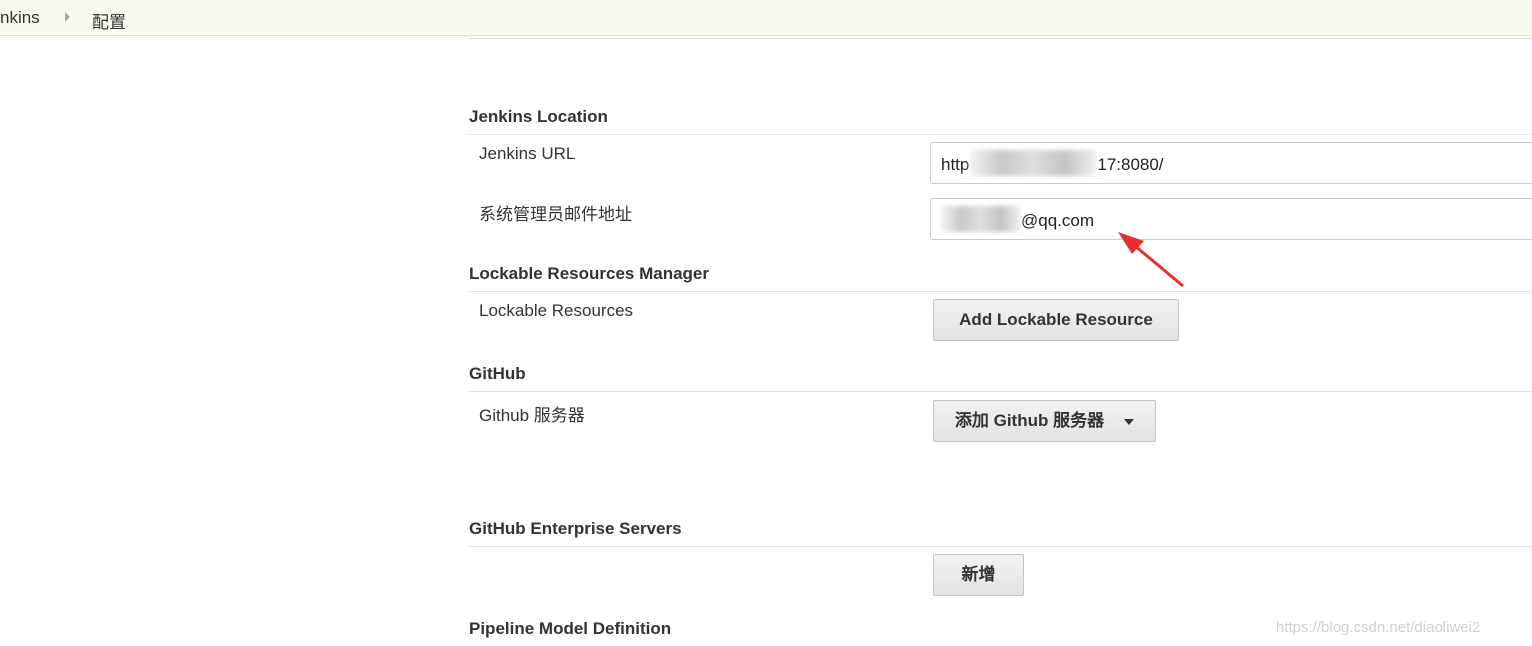 This screenshot has width=1532, height=646. I want to click on divider, so click(1000, 38).